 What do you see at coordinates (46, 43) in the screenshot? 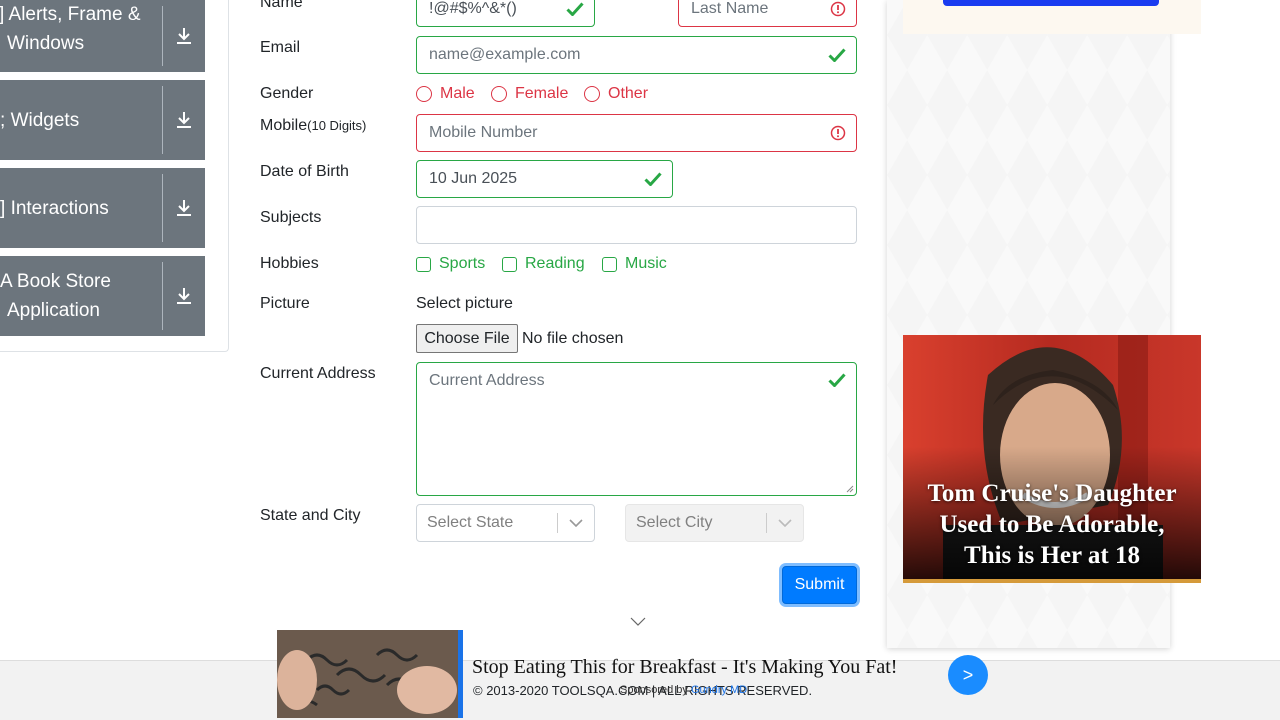
I see `sidebar-group-alerts-text2: Windows` at bounding box center [46, 43].